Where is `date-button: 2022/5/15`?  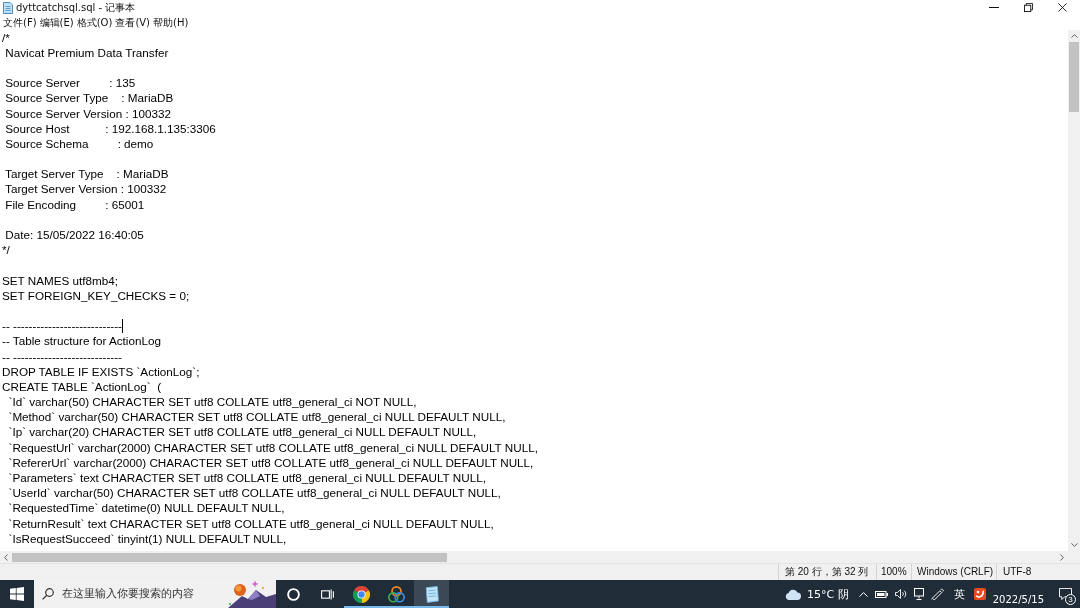
date-button: 2022/5/15 is located at coordinates (1018, 599).